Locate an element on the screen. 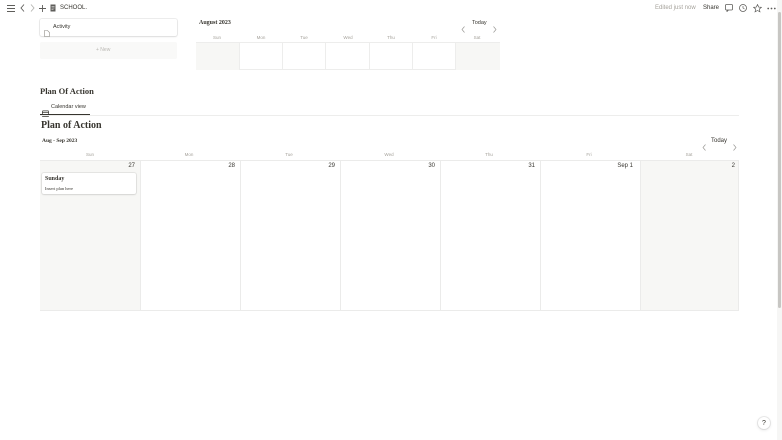  day-header: Wed is located at coordinates (389, 154).